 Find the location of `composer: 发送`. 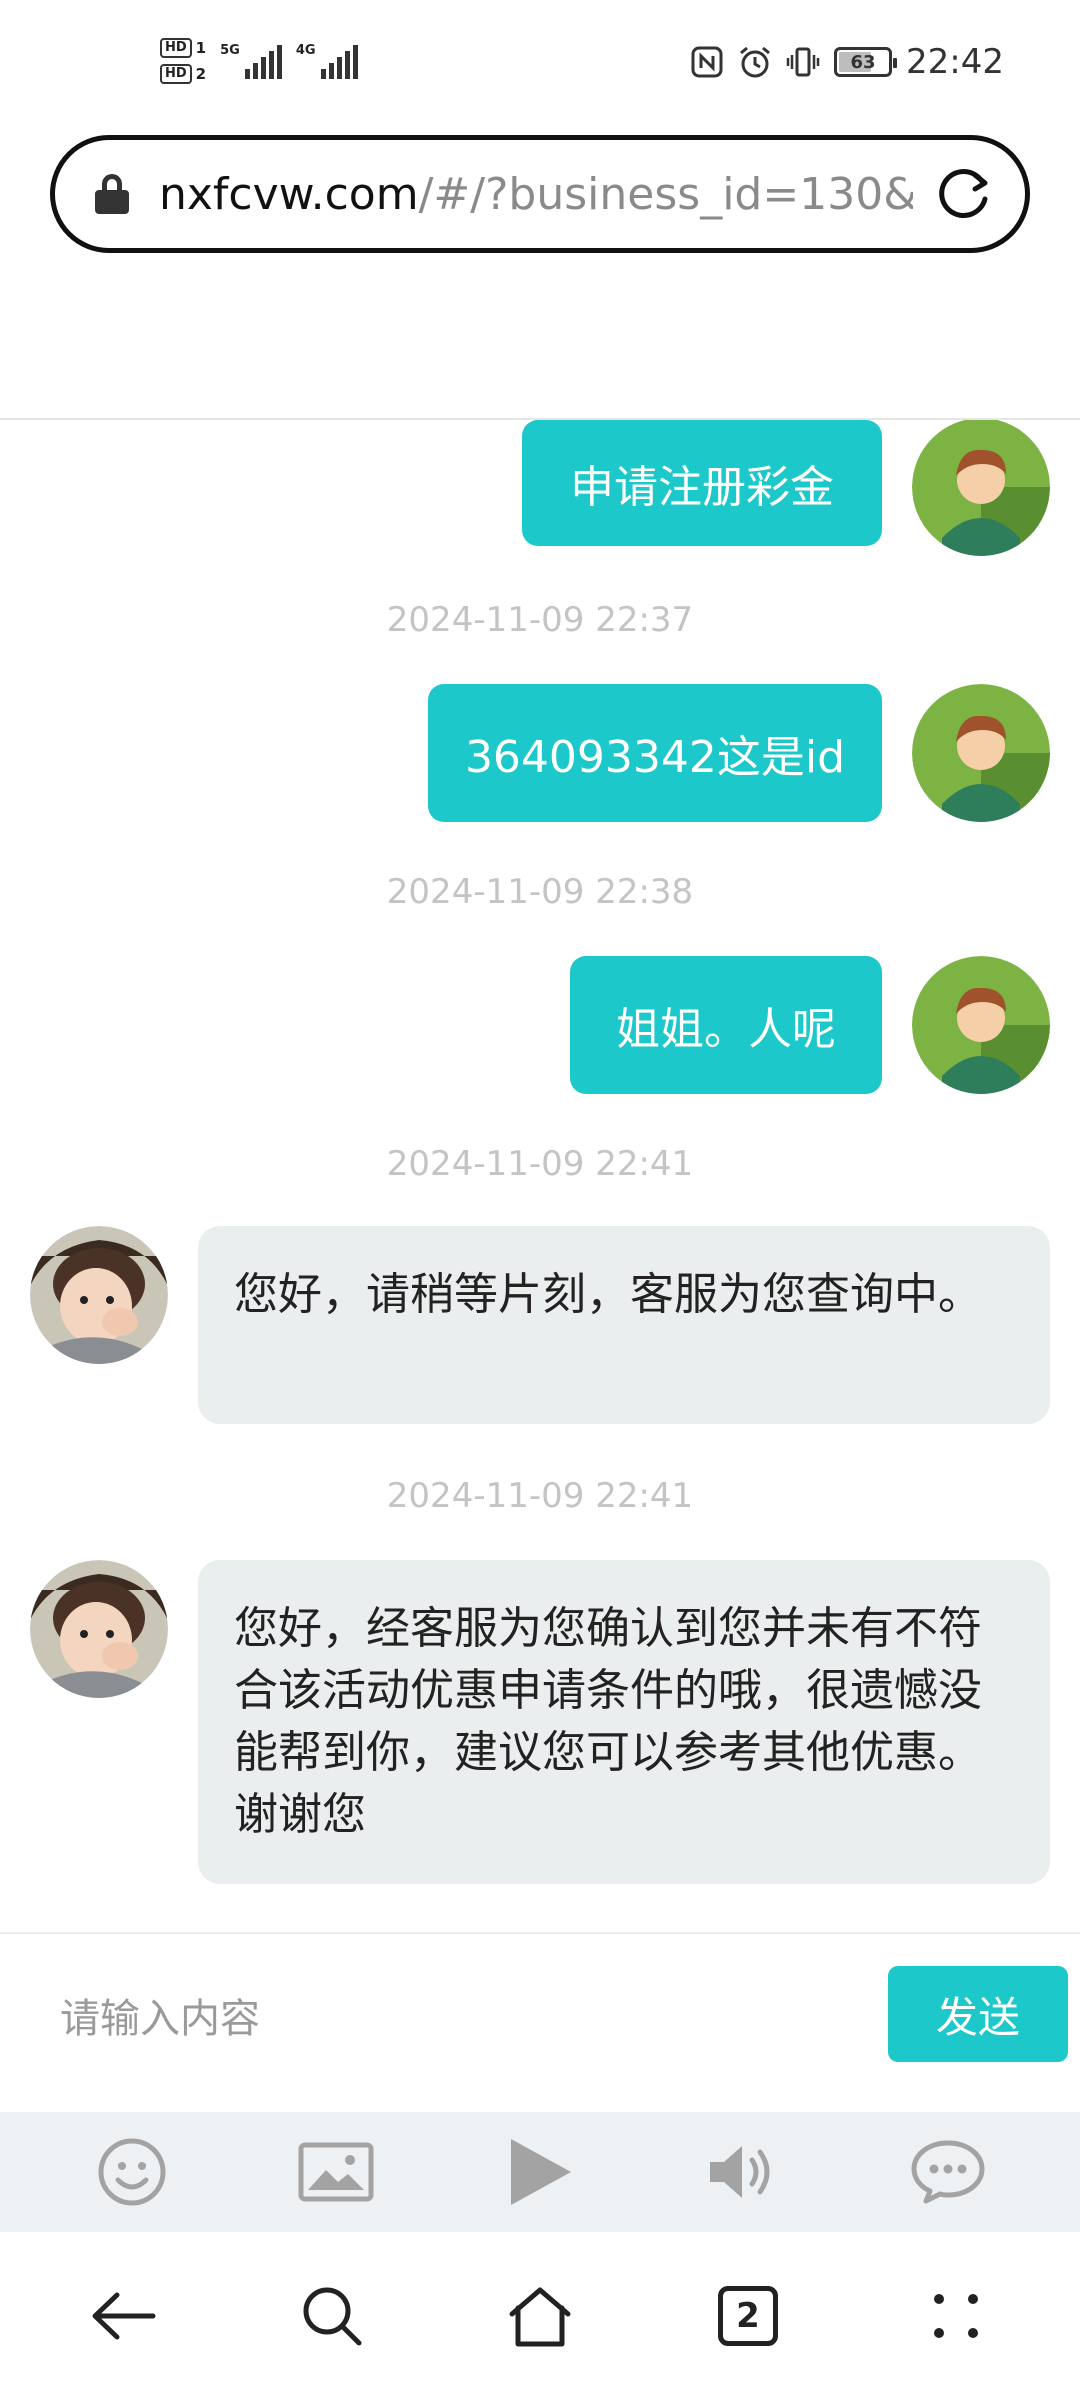

composer: 发送 is located at coordinates (540, 2022).